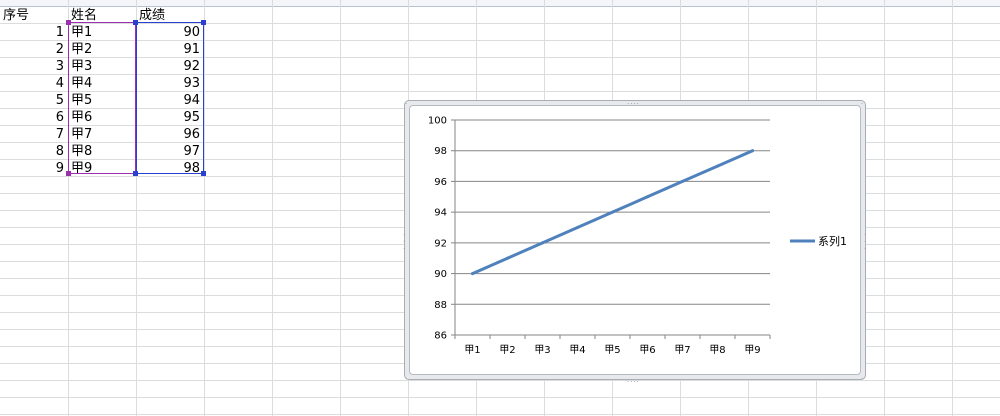  What do you see at coordinates (32, 32) in the screenshot?
I see `cell-index: 1` at bounding box center [32, 32].